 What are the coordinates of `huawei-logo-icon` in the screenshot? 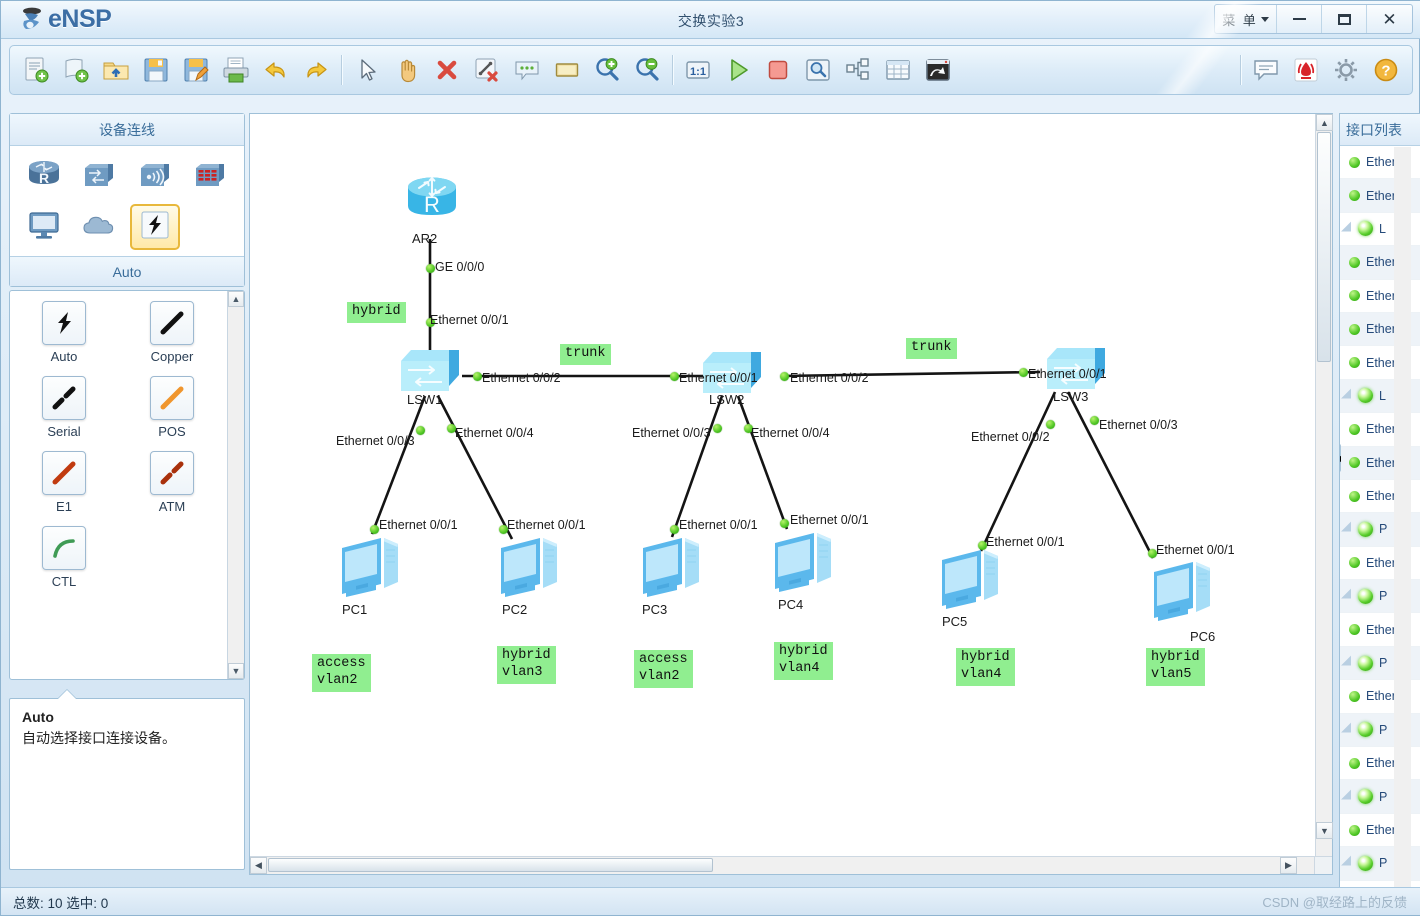 It's located at (1306, 70).